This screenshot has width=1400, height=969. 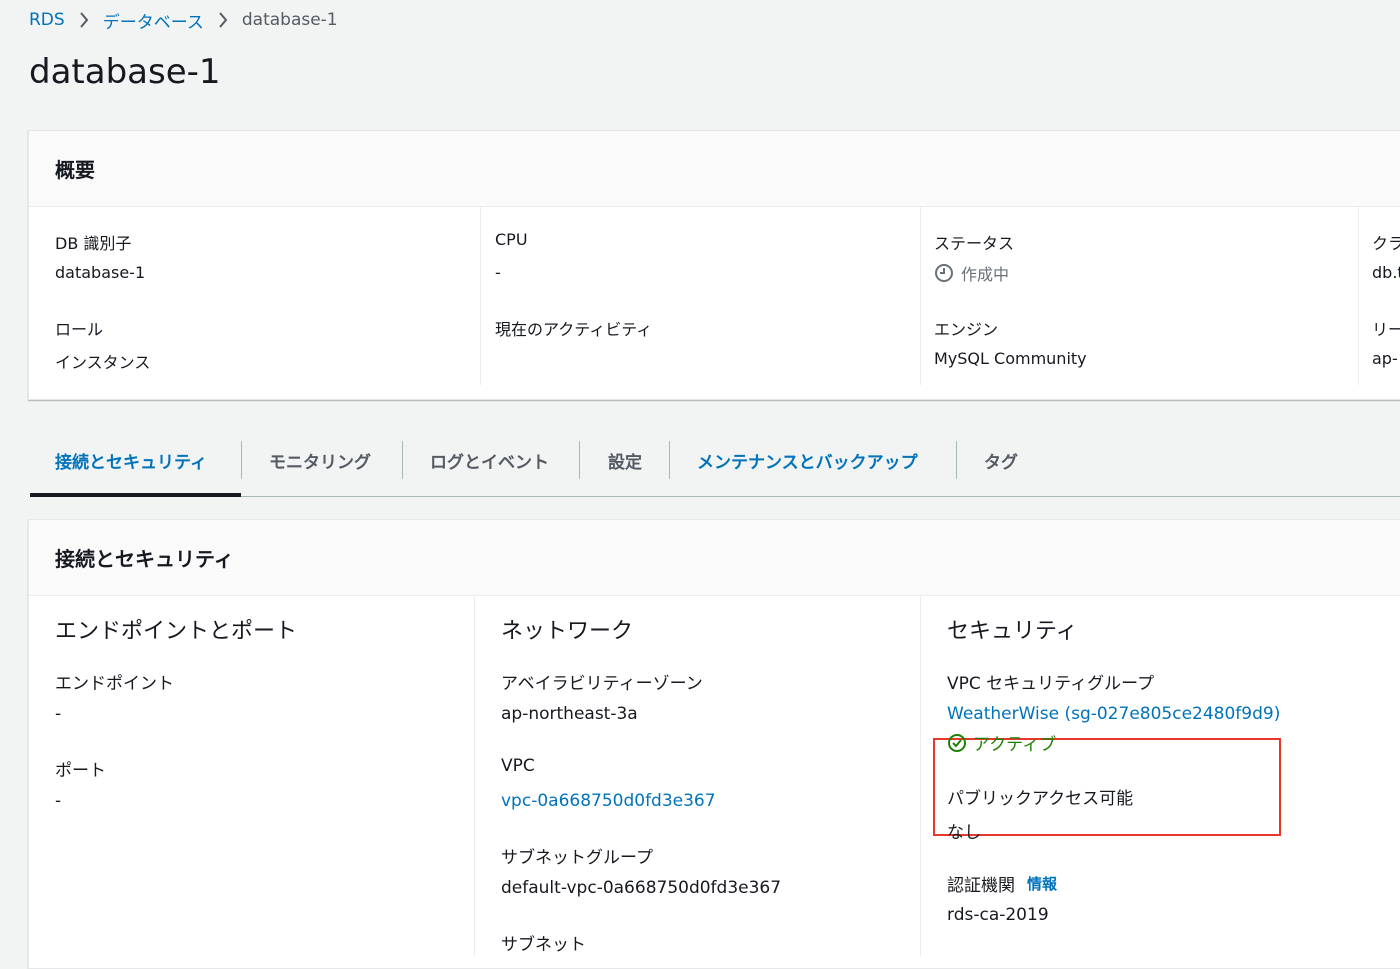 I want to click on ca-label-row: 認証機関 情報, so click(x=1002, y=883).